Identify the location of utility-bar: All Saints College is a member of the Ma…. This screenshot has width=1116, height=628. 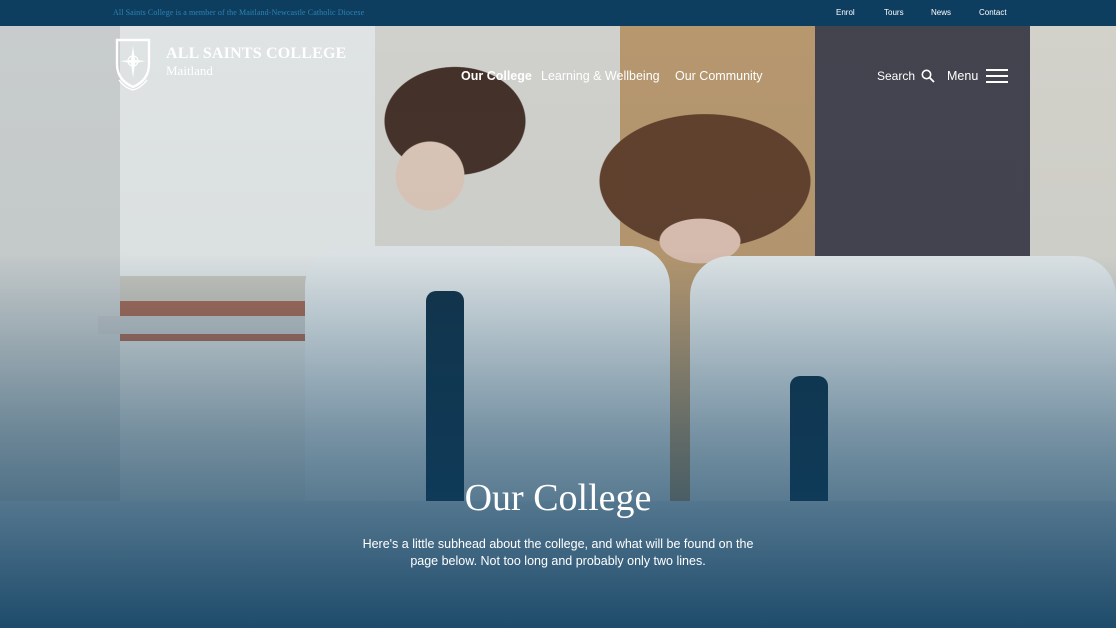
(558, 13).